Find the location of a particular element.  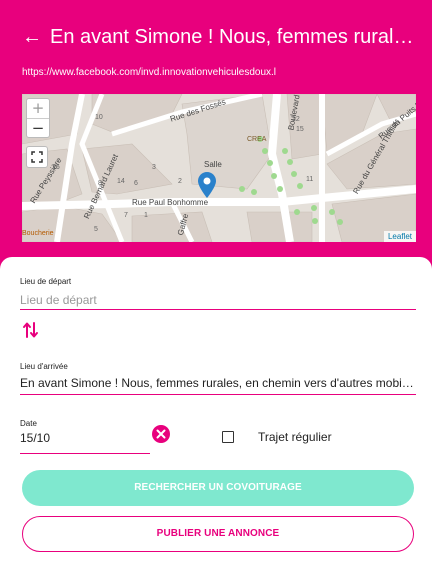

house-number: 2 is located at coordinates (180, 181).